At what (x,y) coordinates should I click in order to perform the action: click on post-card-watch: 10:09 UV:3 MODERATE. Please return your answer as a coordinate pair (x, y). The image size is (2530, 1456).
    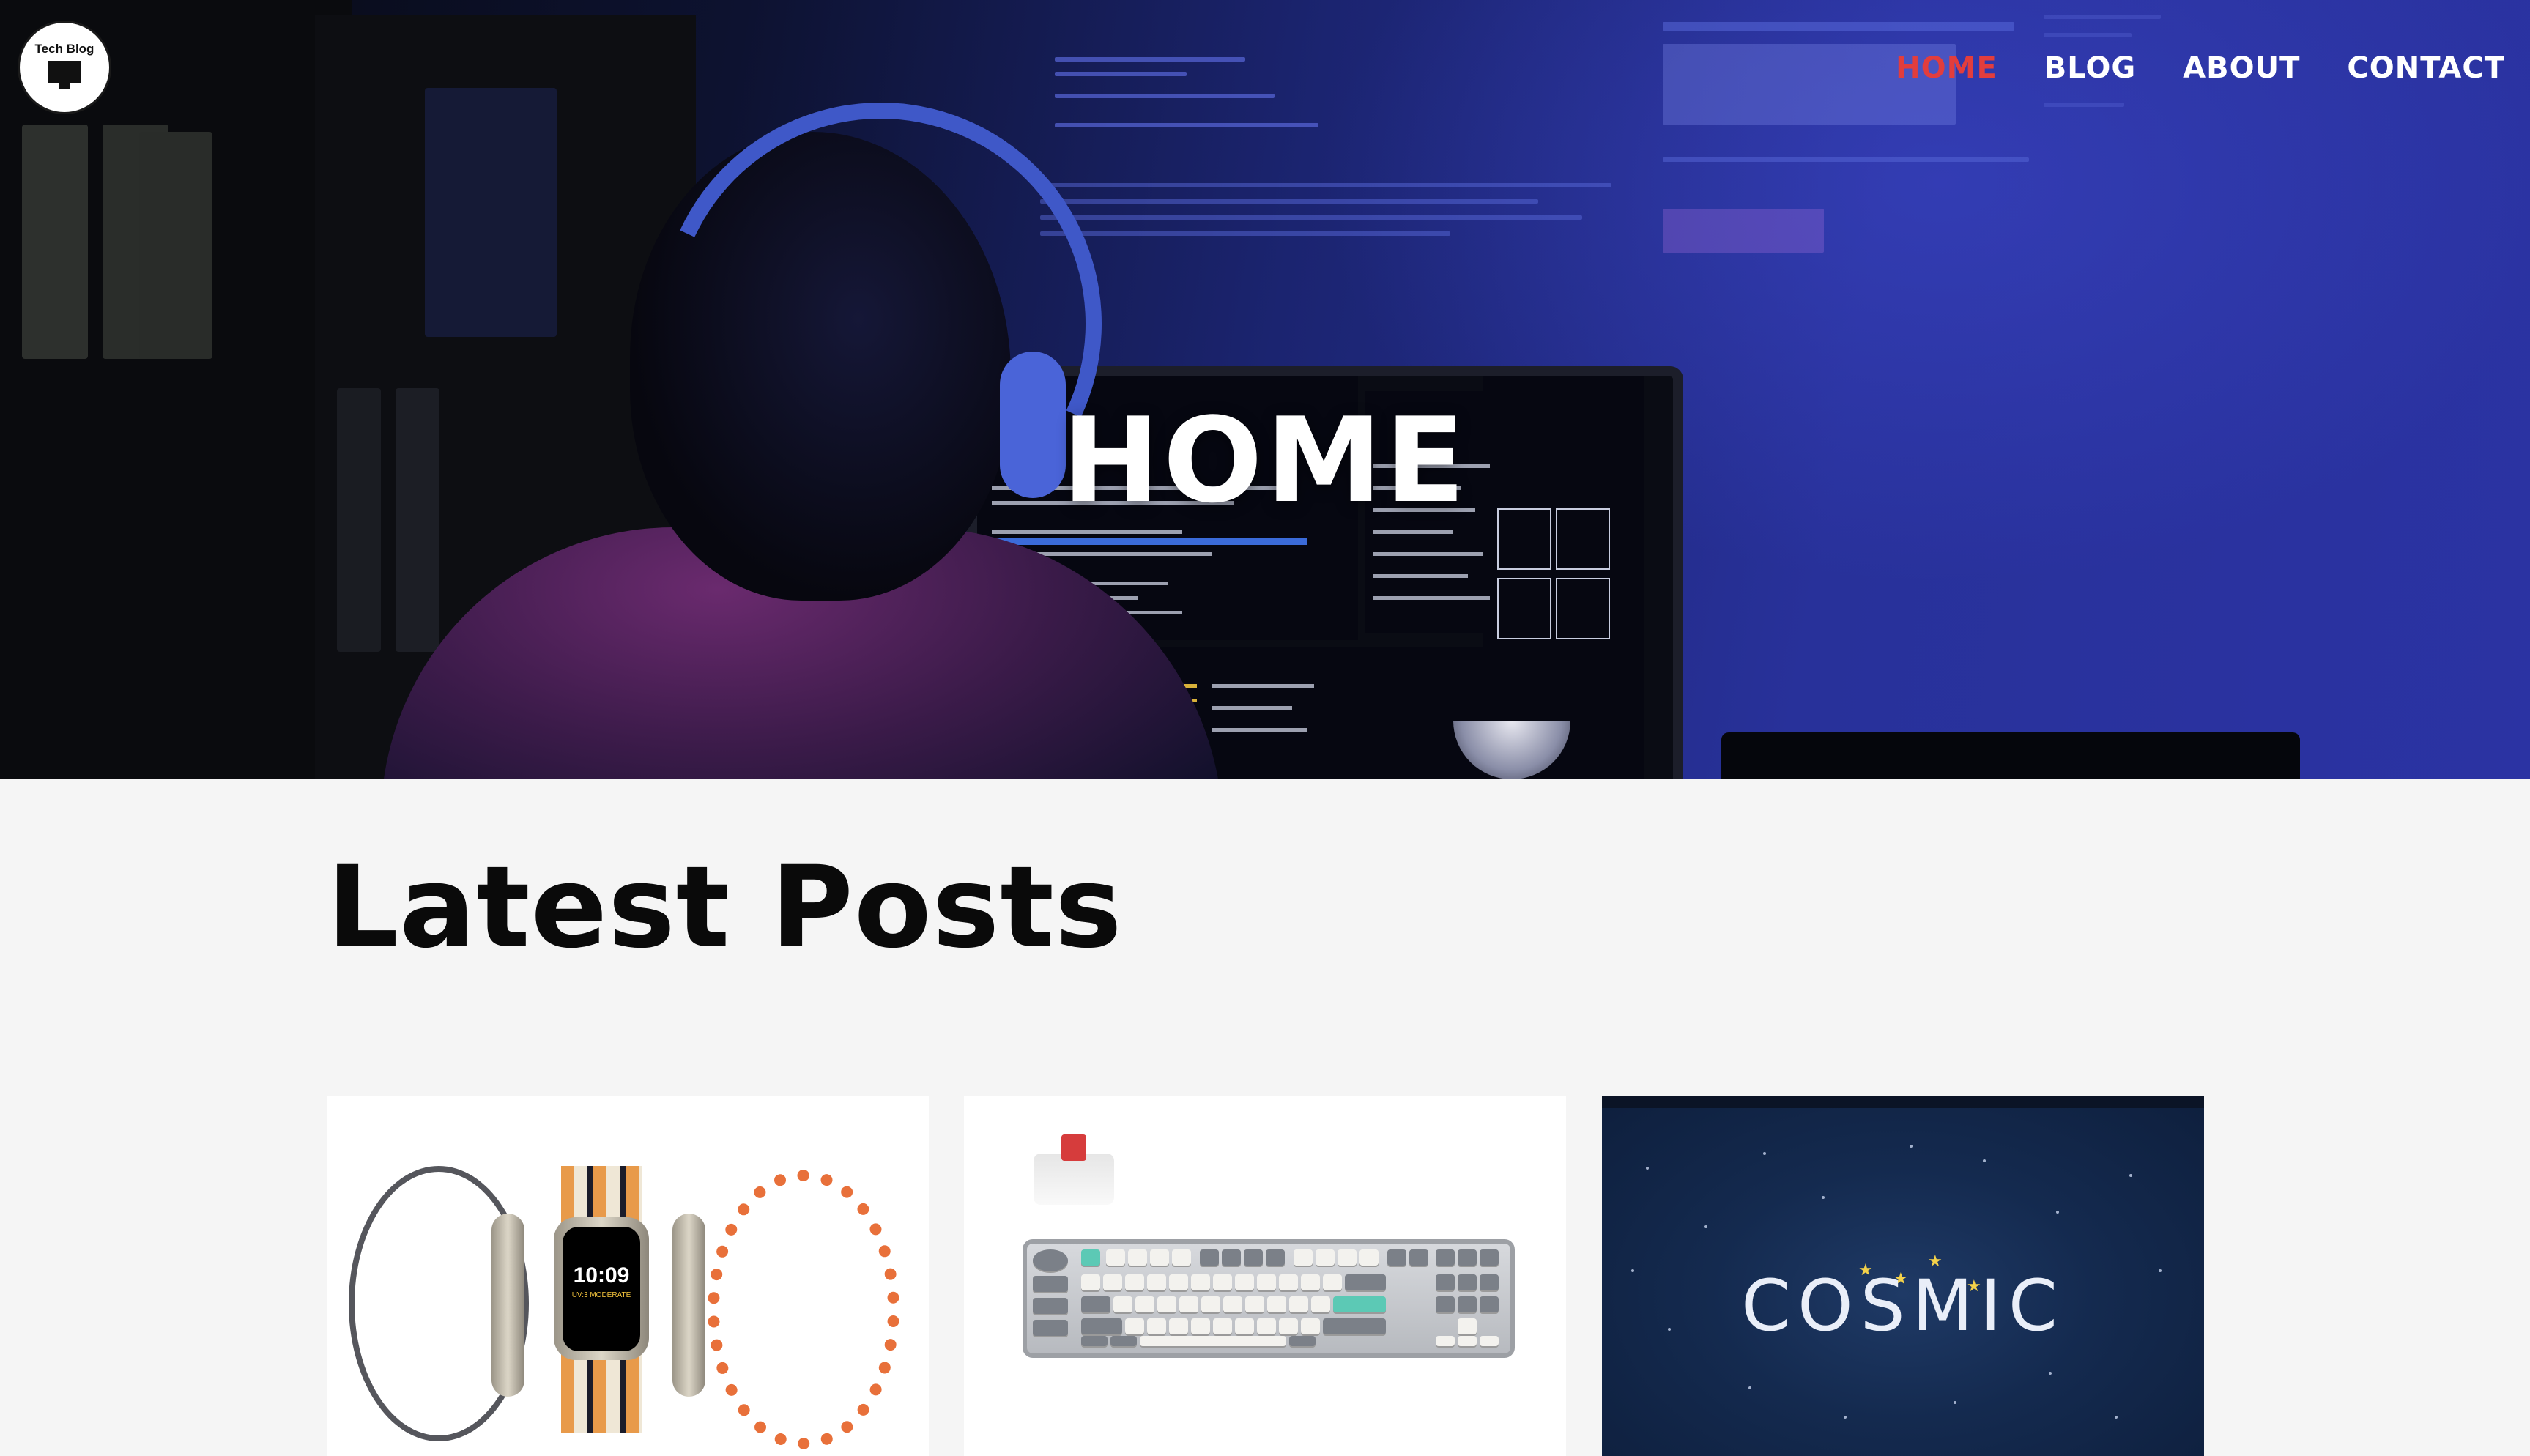
    Looking at the image, I should click on (628, 1276).